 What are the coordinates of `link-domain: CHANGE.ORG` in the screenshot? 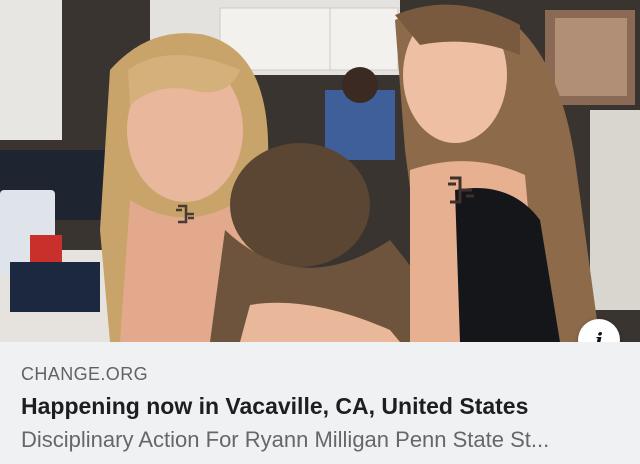 It's located at (85, 374).